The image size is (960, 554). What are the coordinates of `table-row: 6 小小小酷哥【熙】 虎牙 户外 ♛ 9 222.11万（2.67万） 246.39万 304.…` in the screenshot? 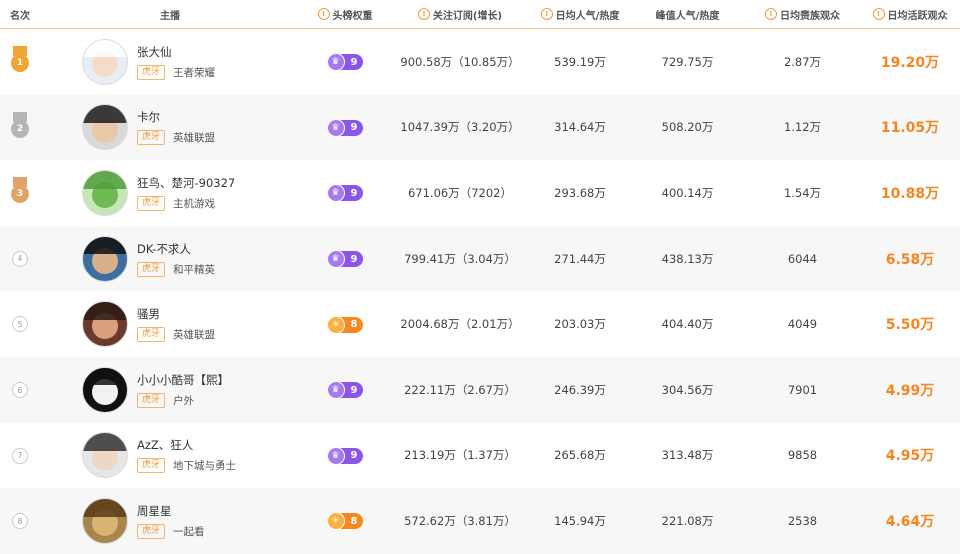 It's located at (480, 389).